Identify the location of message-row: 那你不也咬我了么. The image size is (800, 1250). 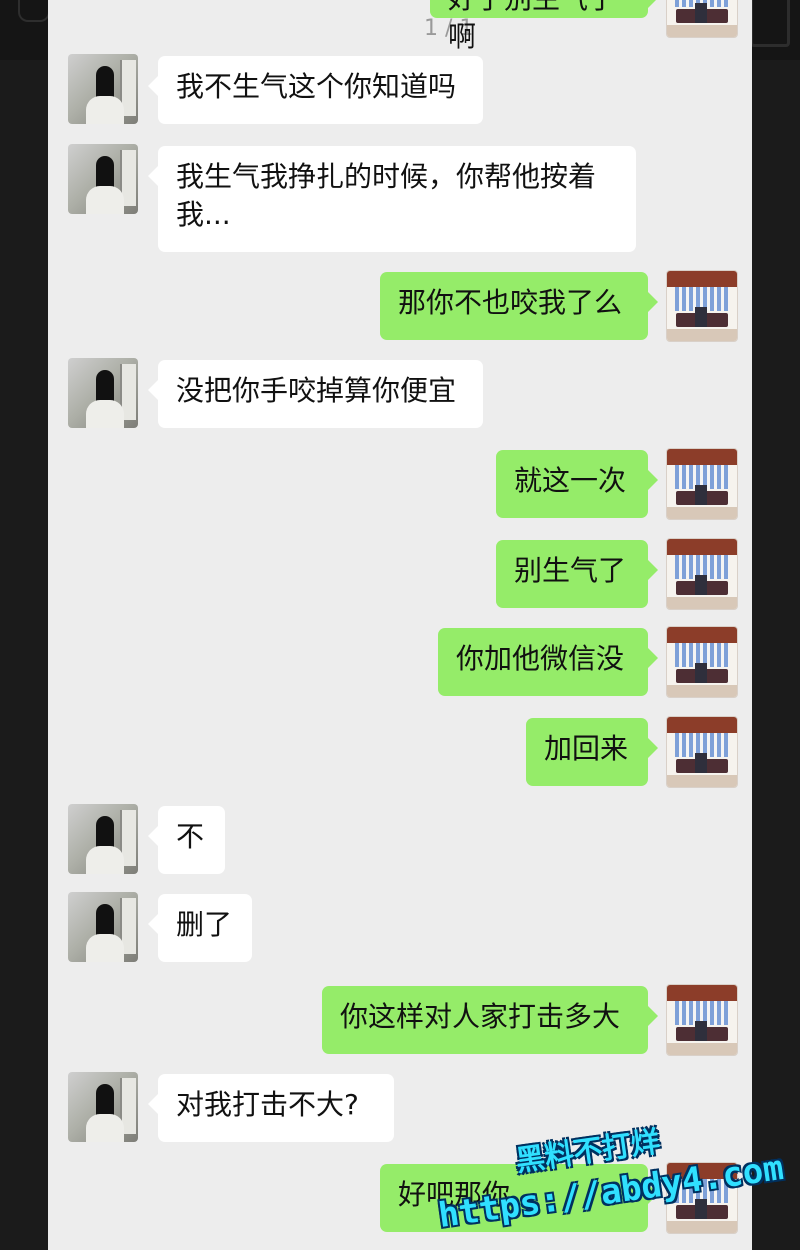
(400, 306).